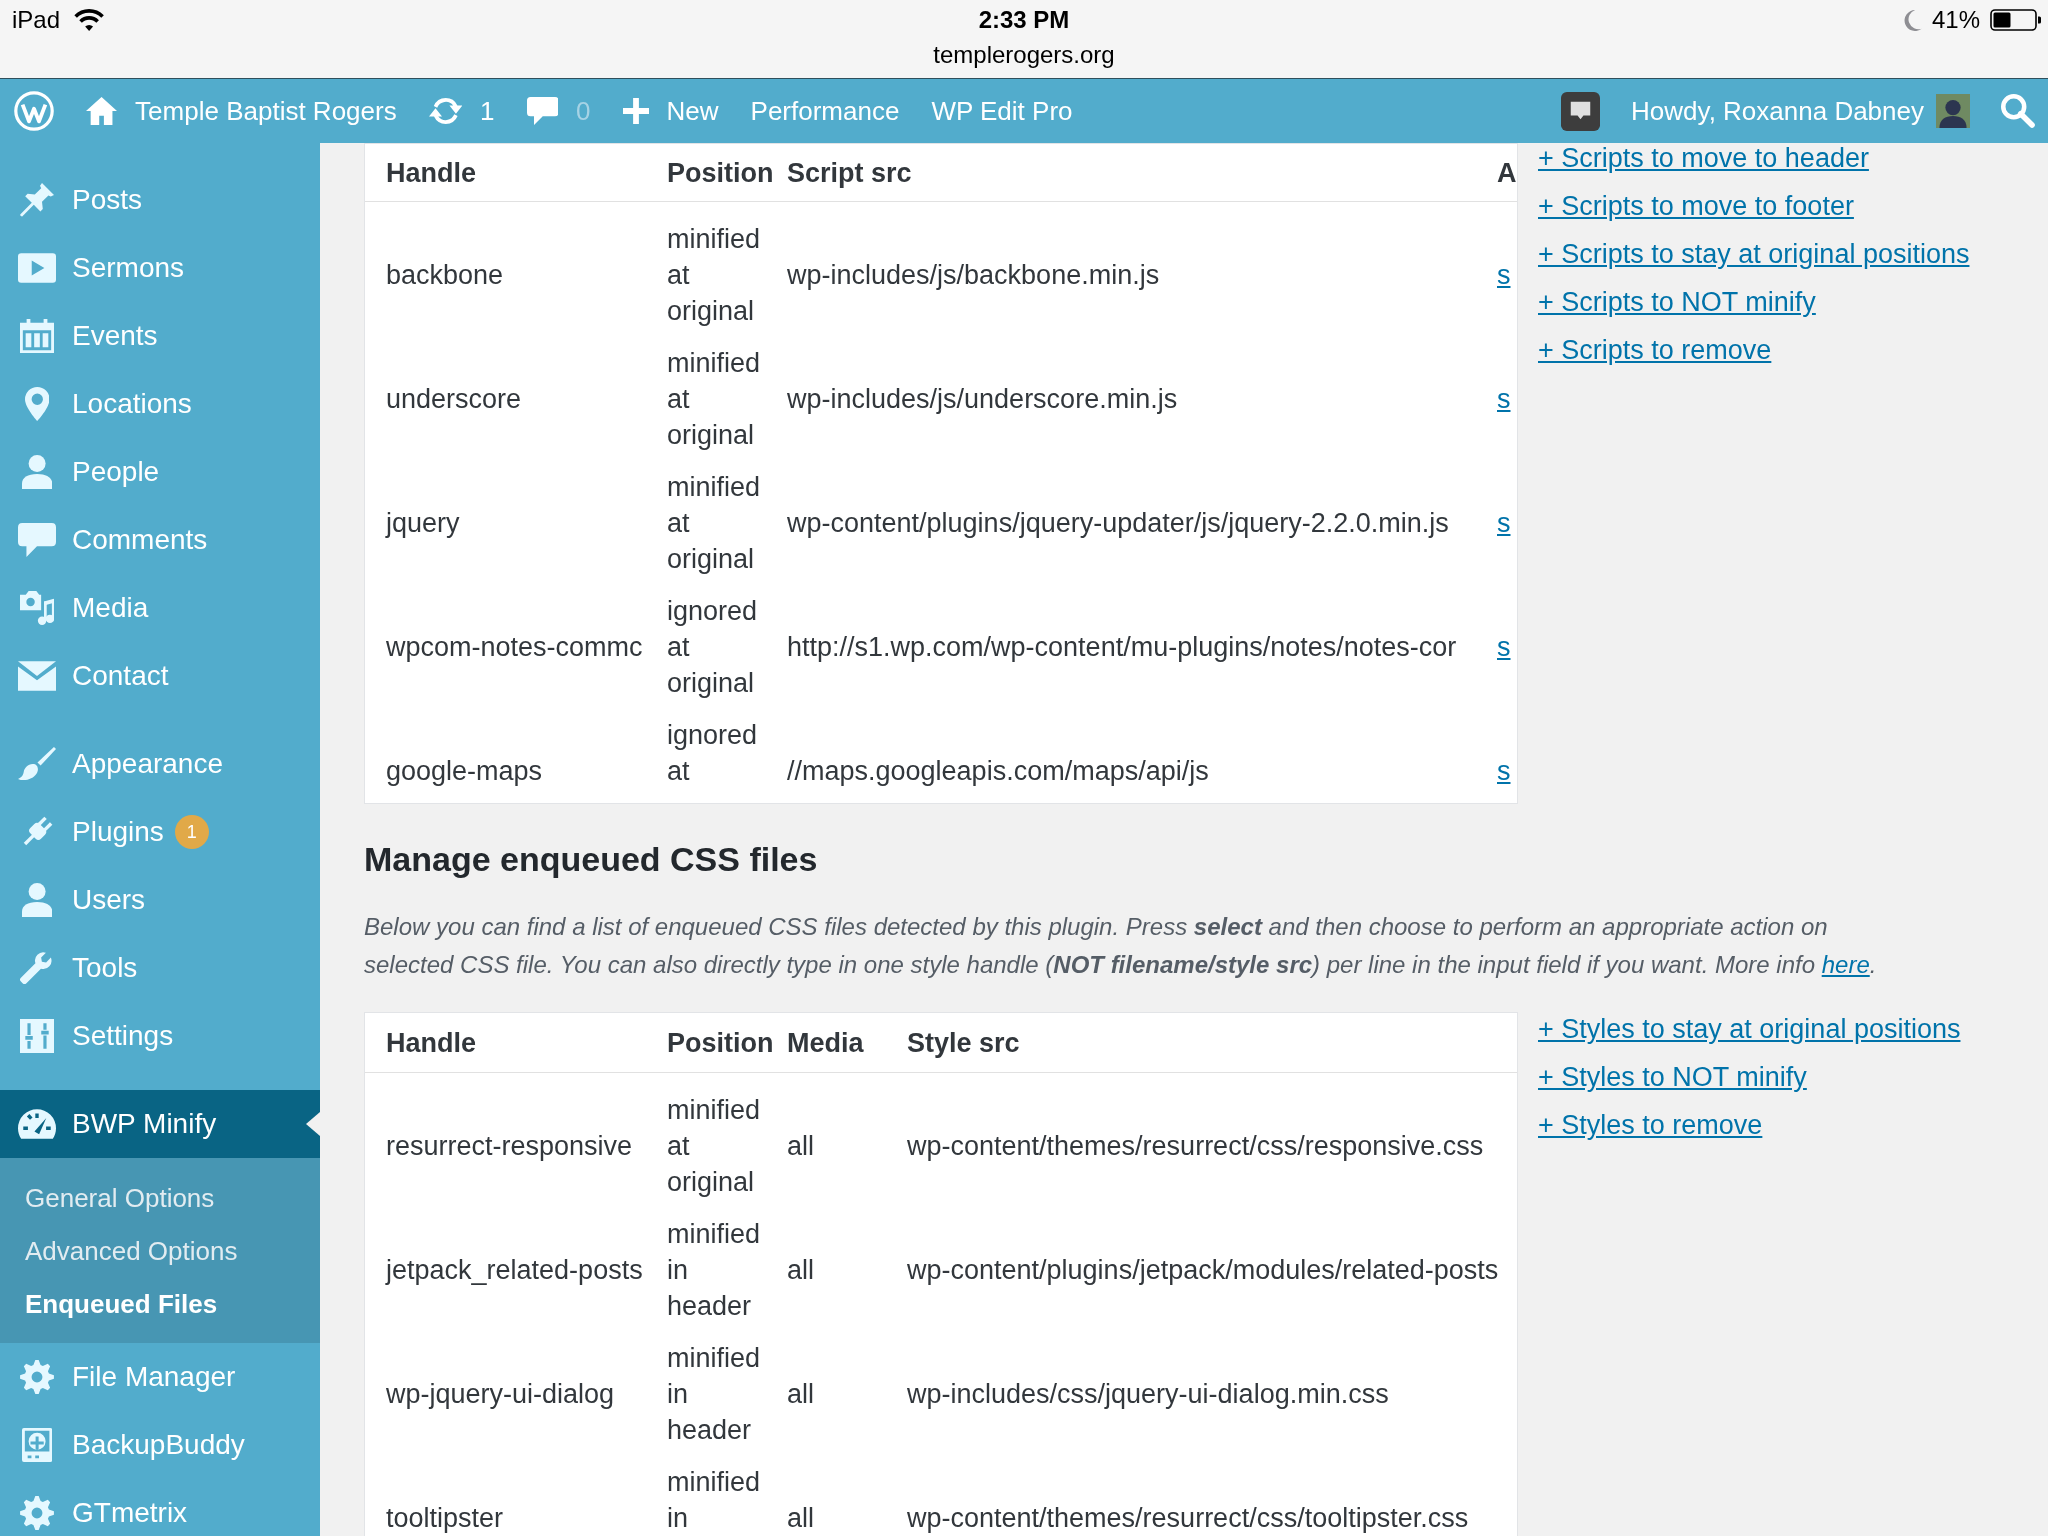  Describe the element at coordinates (635, 111) in the screenshot. I see `plus-icon` at that location.